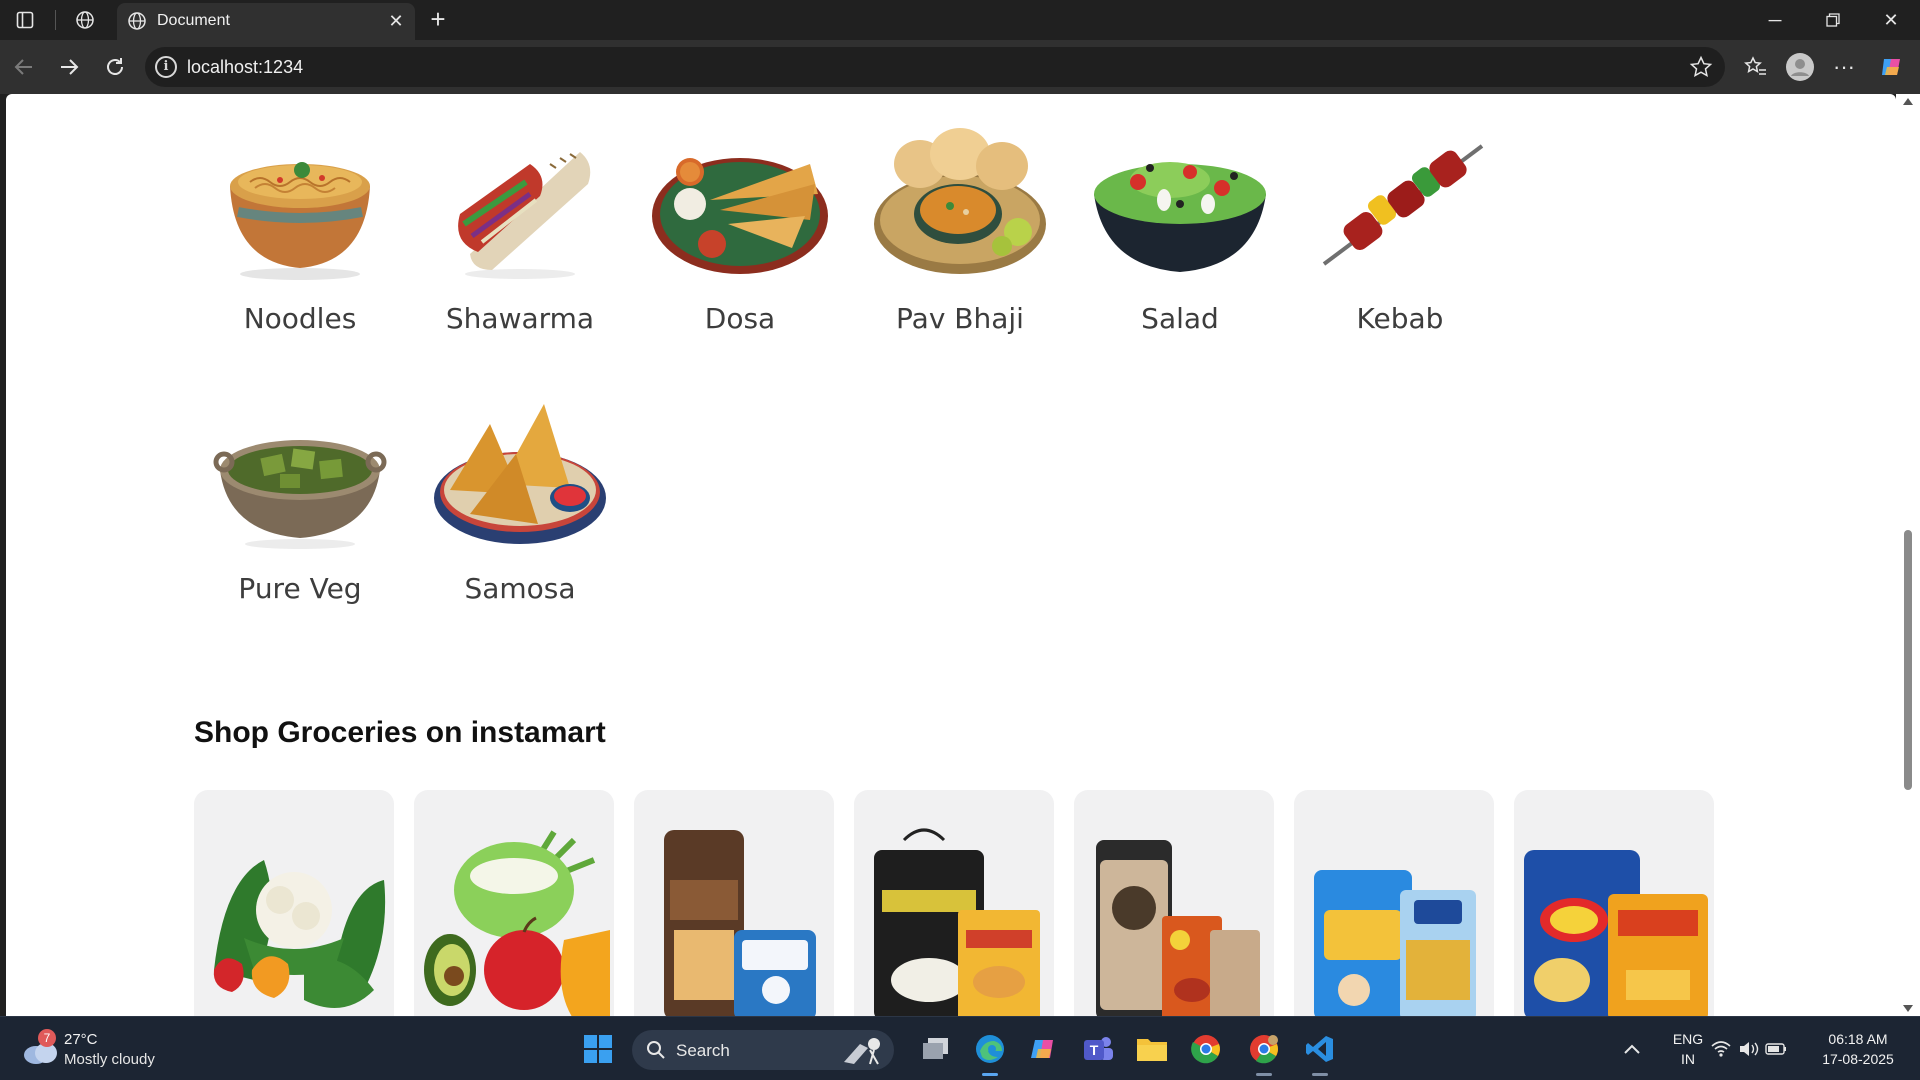 The image size is (1920, 1080). I want to click on back-arrow-icon, so click(24, 67).